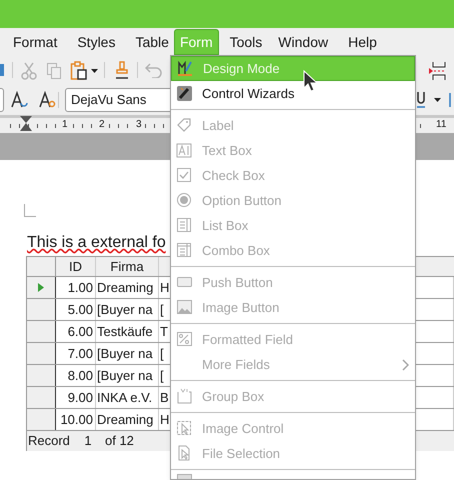  Describe the element at coordinates (127, 331) in the screenshot. I see `table-cell: Testkäufe` at that location.